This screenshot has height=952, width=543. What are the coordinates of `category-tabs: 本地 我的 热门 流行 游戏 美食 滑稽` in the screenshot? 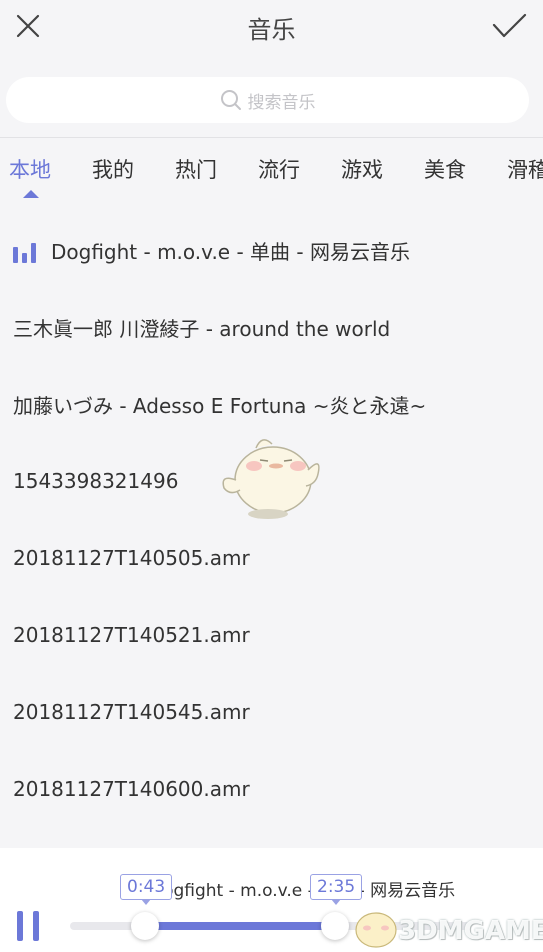 It's located at (271, 170).